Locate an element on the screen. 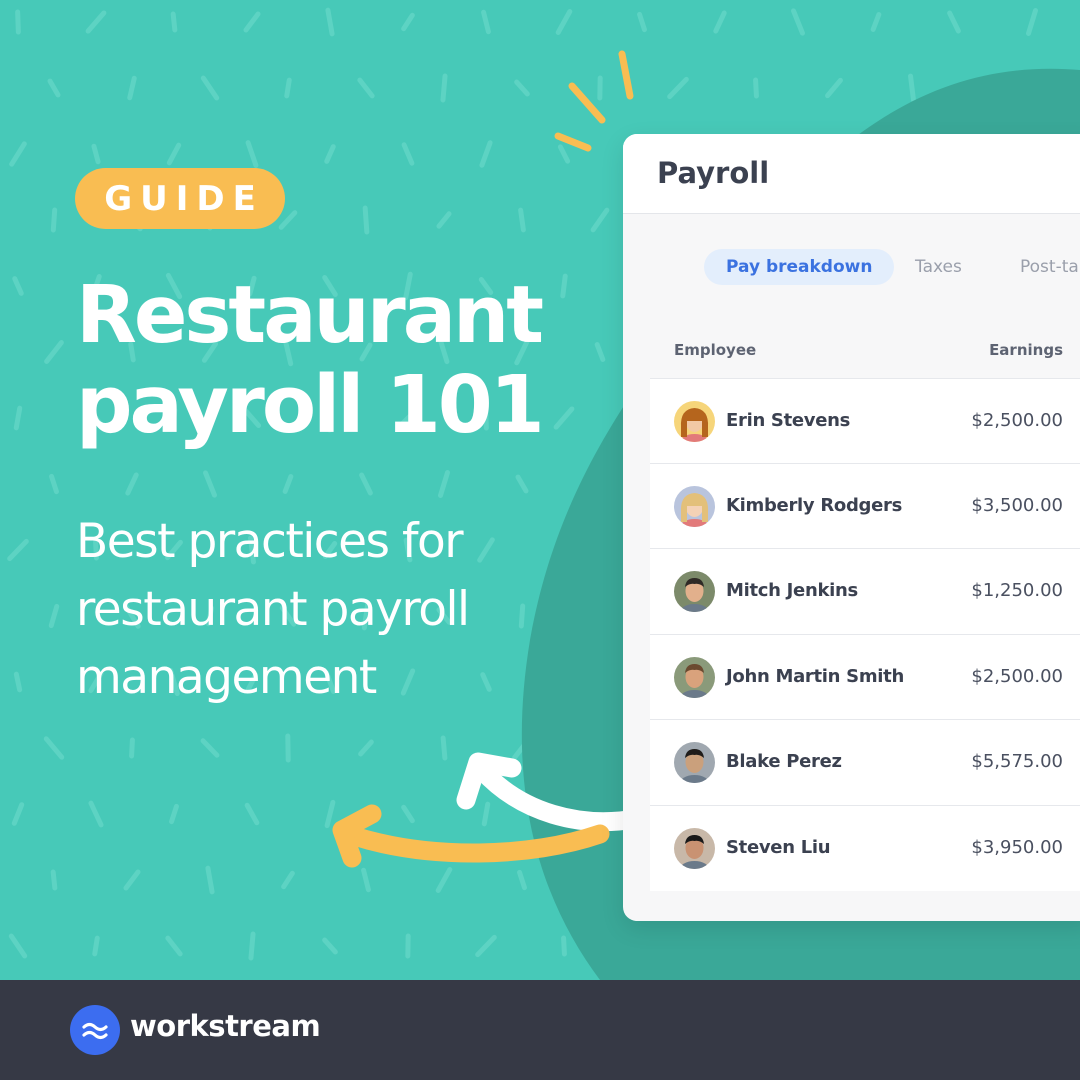 Image resolution: width=1080 pixels, height=1080 pixels. table-row: Erin Stevens $2,500.00 is located at coordinates (865, 421).